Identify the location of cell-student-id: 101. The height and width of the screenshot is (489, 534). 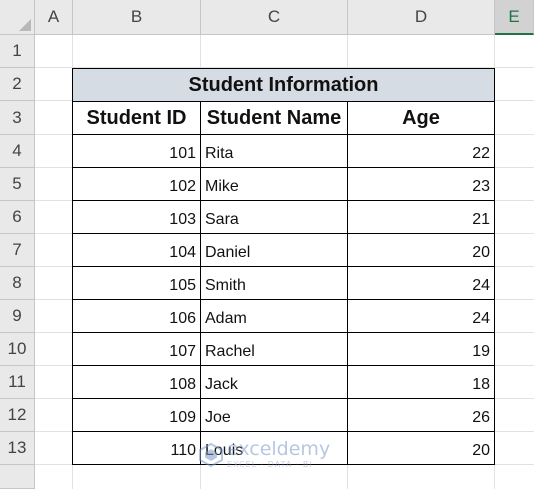
(136, 151).